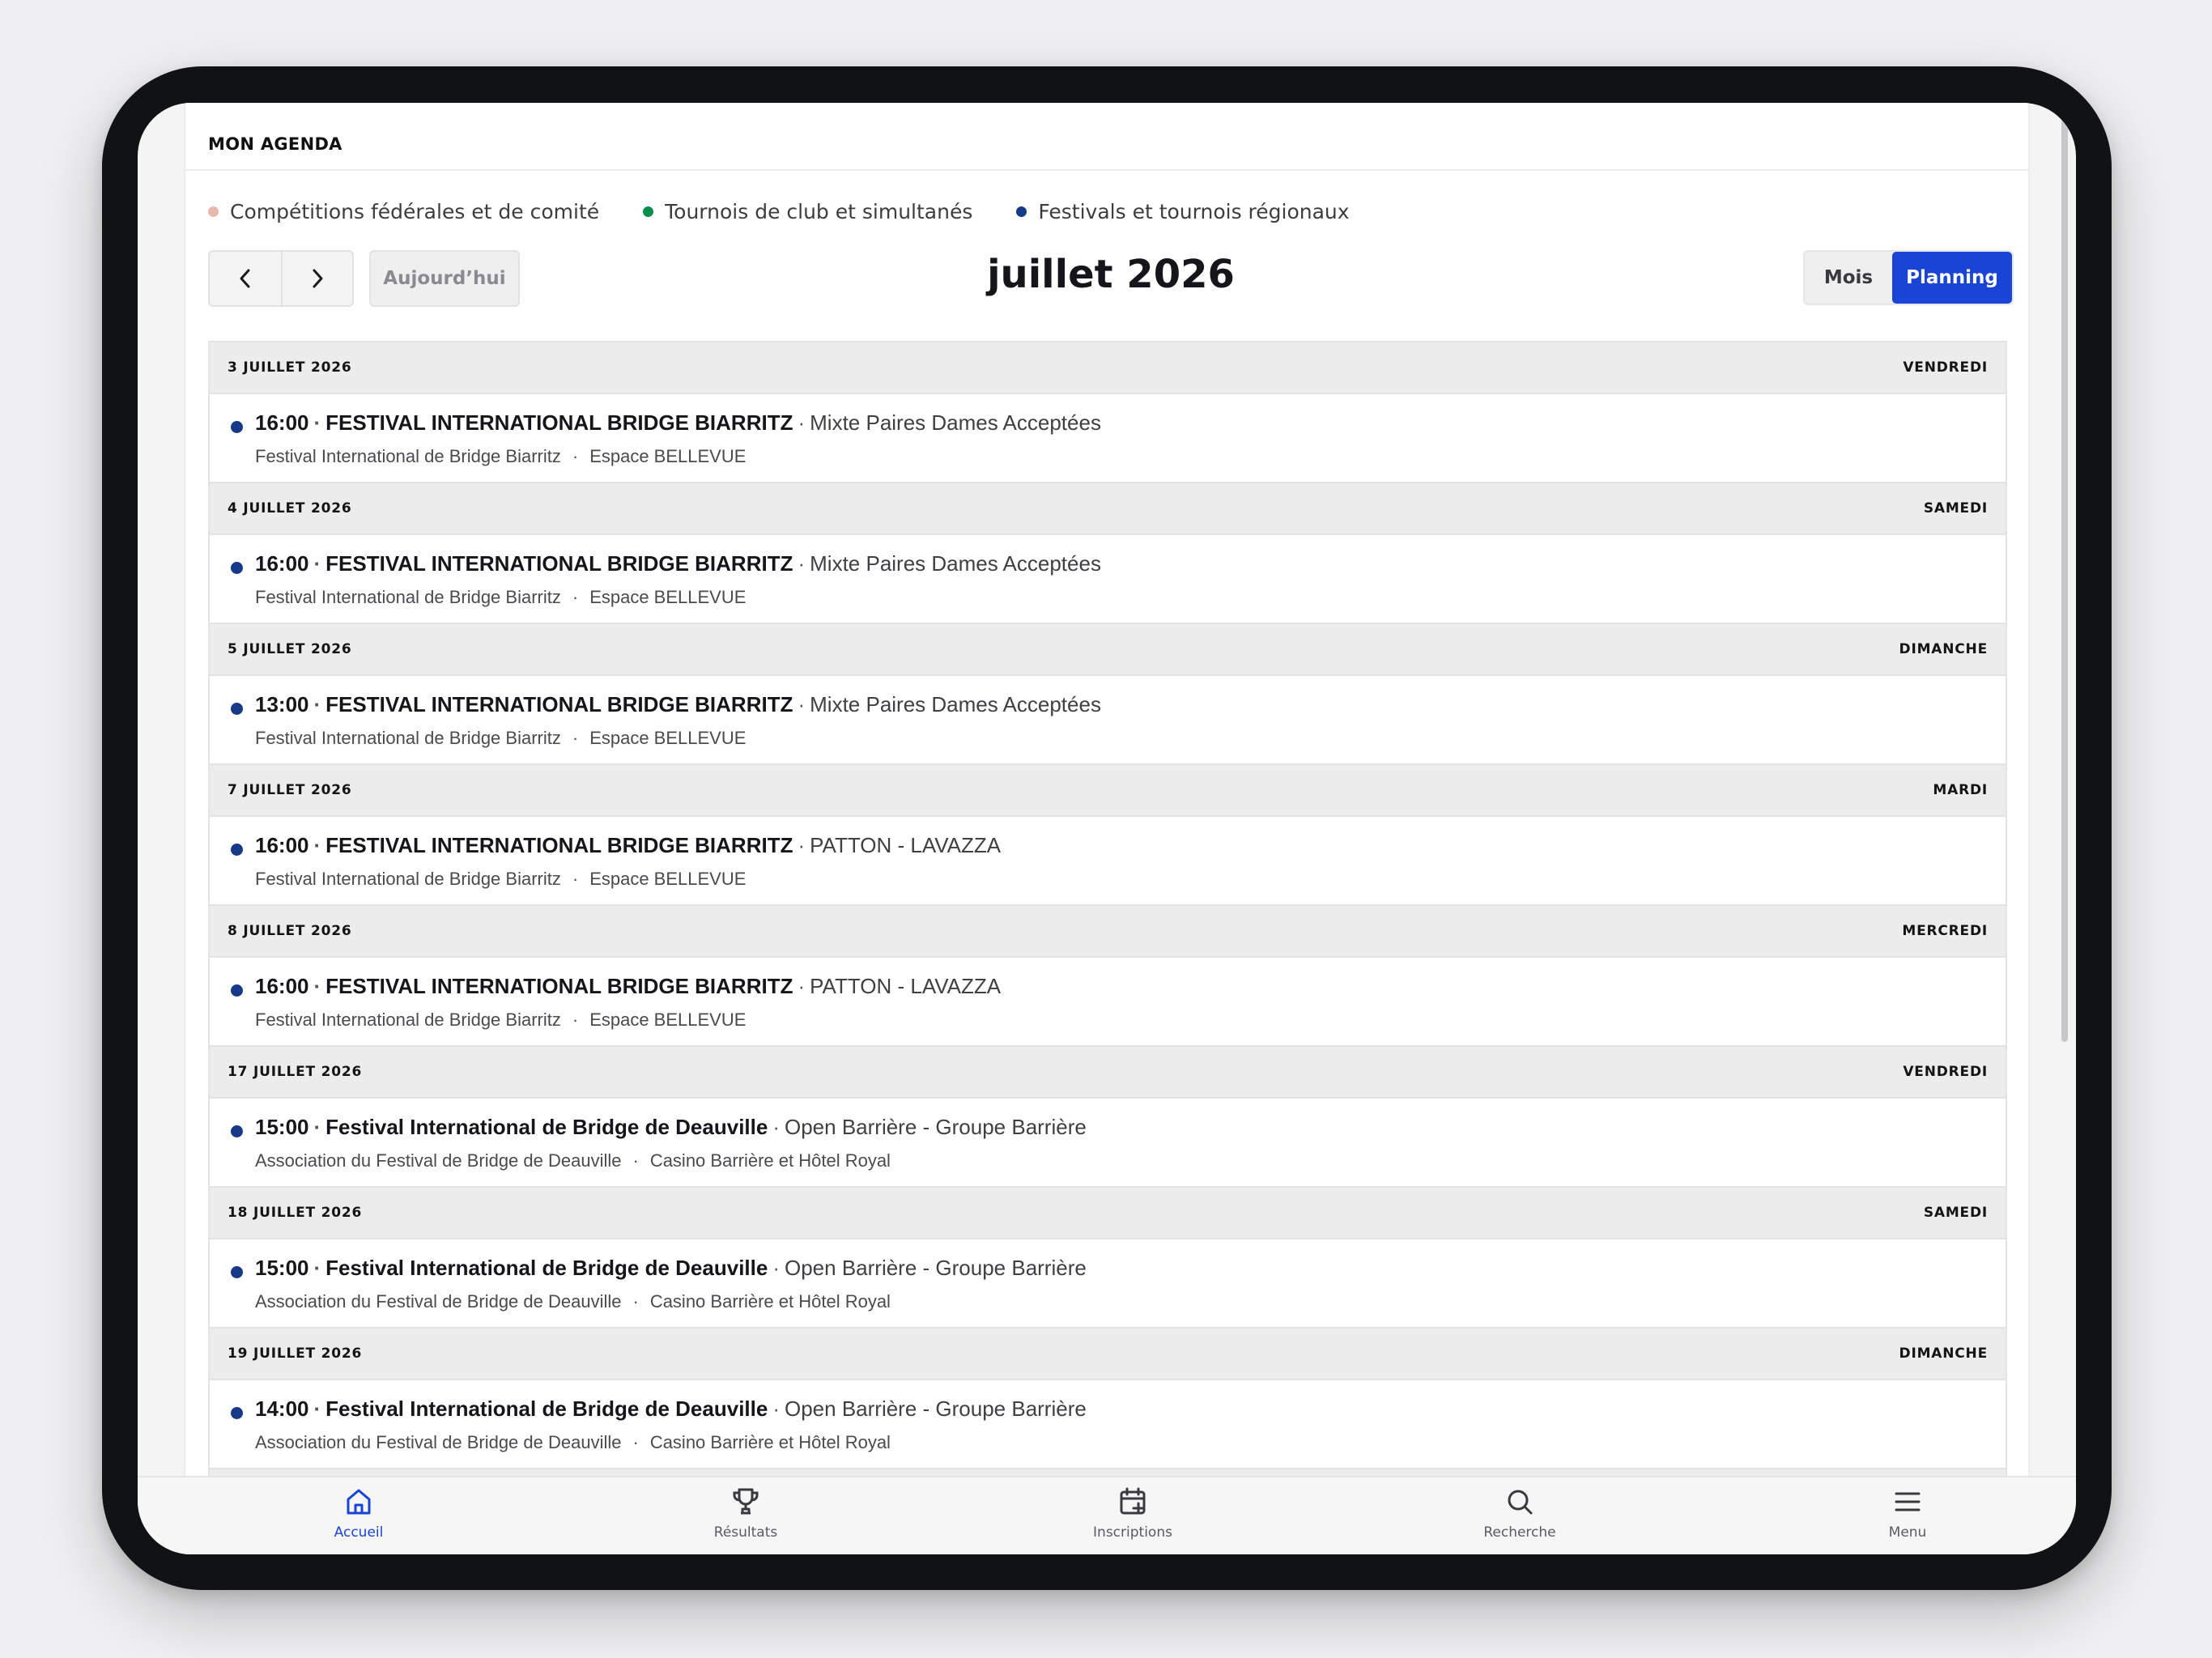 This screenshot has width=2212, height=1658. Describe the element at coordinates (1111, 279) in the screenshot. I see `calendar-toolbar: Aujourd’hui juillet 2026 Mois Planning` at that location.